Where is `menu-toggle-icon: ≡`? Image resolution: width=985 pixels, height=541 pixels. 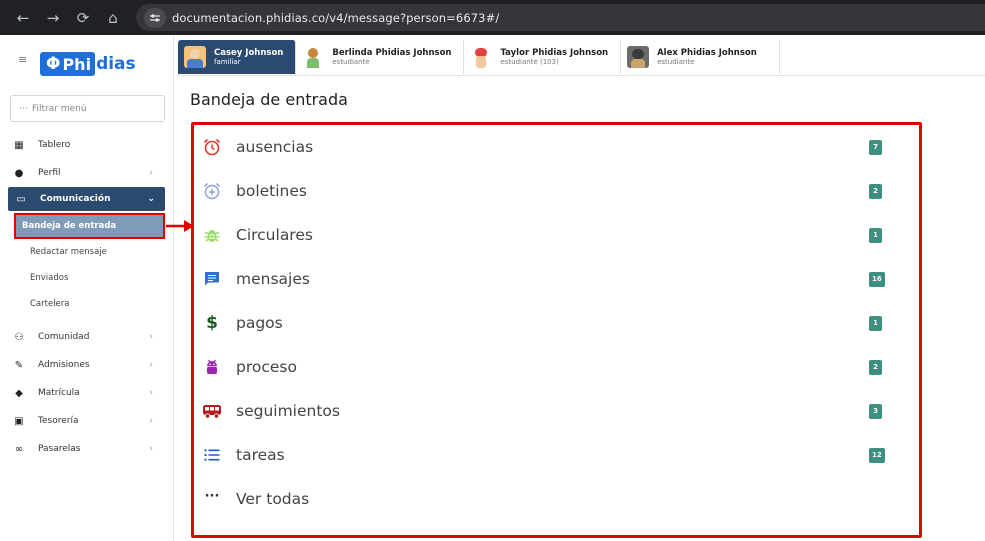 menu-toggle-icon: ≡ is located at coordinates (22, 59).